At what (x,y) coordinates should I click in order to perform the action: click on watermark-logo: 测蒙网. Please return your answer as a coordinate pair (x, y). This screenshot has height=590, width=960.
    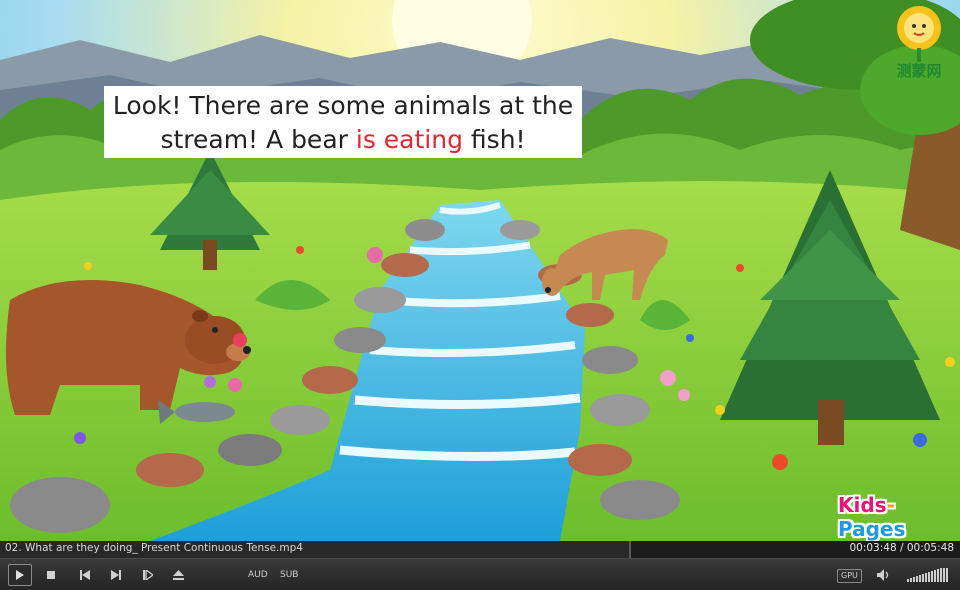
    Looking at the image, I should click on (919, 42).